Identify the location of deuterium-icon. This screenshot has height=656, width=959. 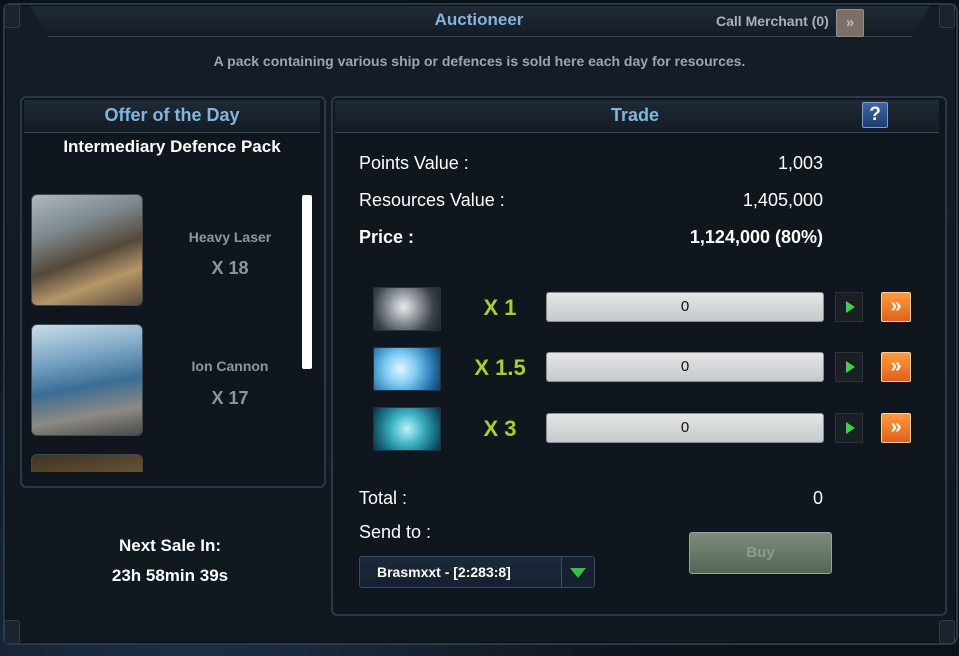
(407, 429).